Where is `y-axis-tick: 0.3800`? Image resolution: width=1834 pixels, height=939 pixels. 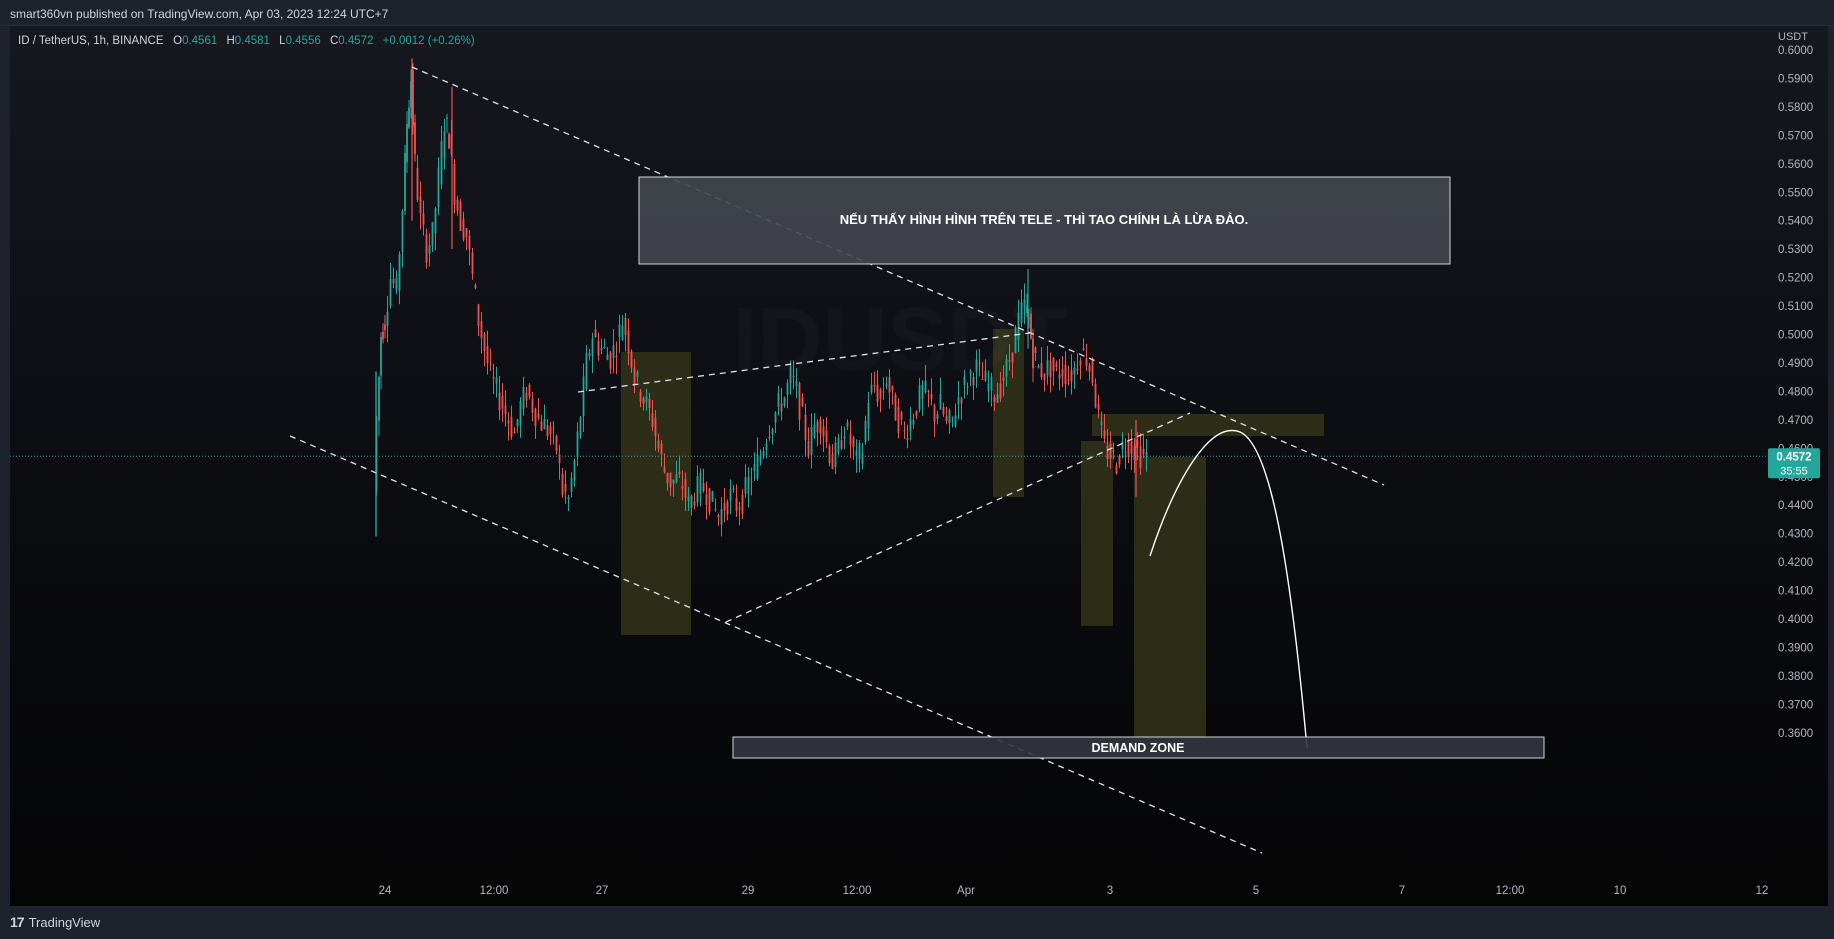 y-axis-tick: 0.3800 is located at coordinates (1795, 677).